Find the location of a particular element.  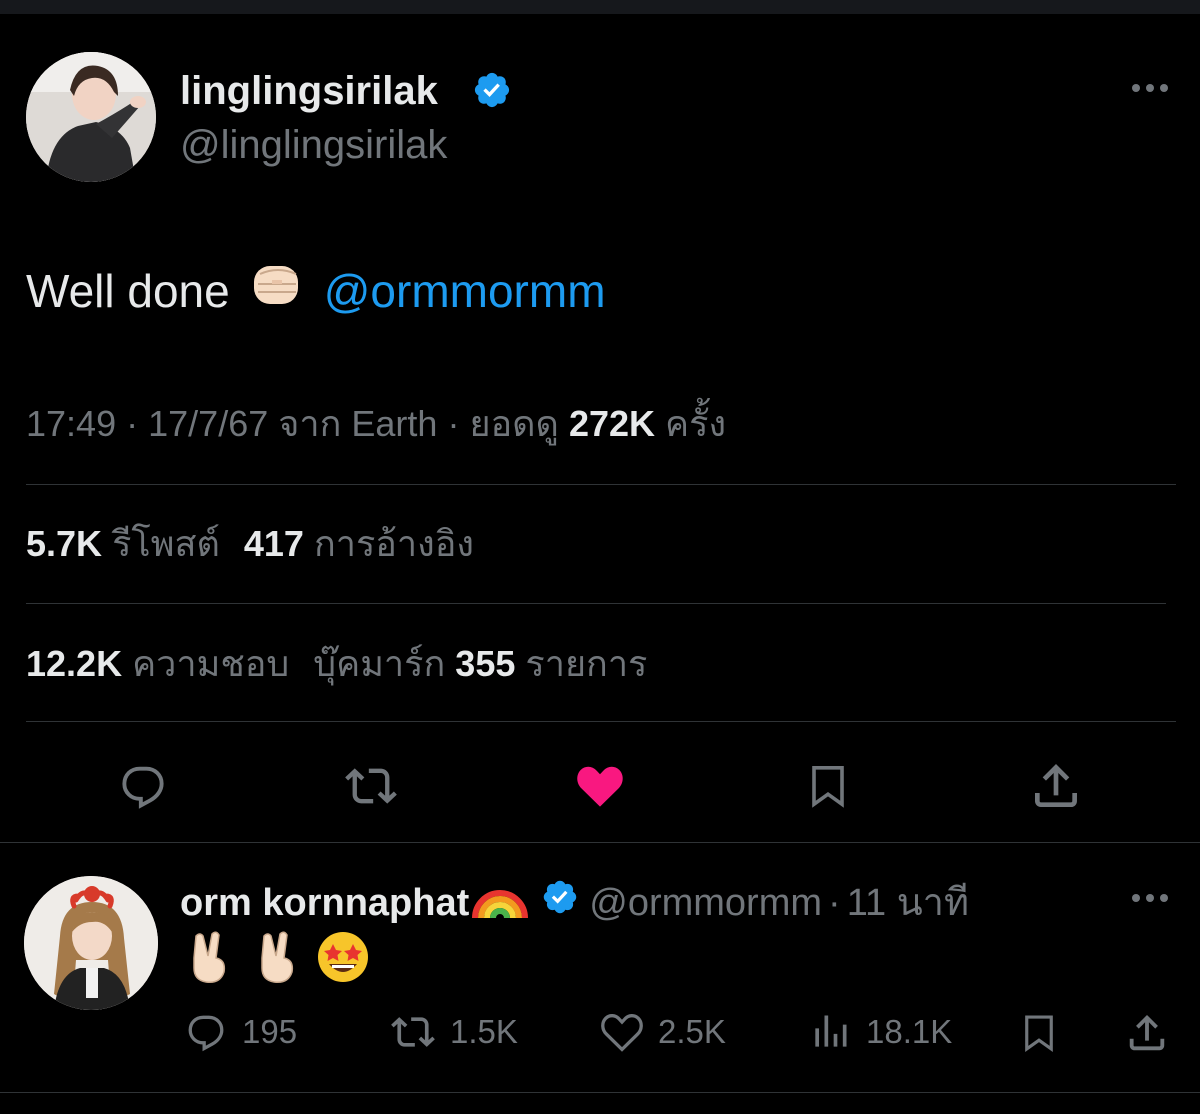

share-icon is located at coordinates (1056, 786).